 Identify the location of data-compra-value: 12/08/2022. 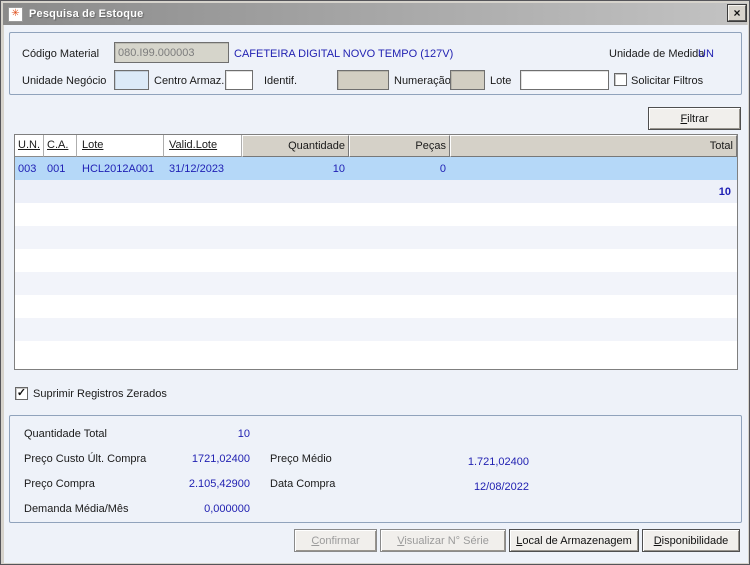
(501, 487).